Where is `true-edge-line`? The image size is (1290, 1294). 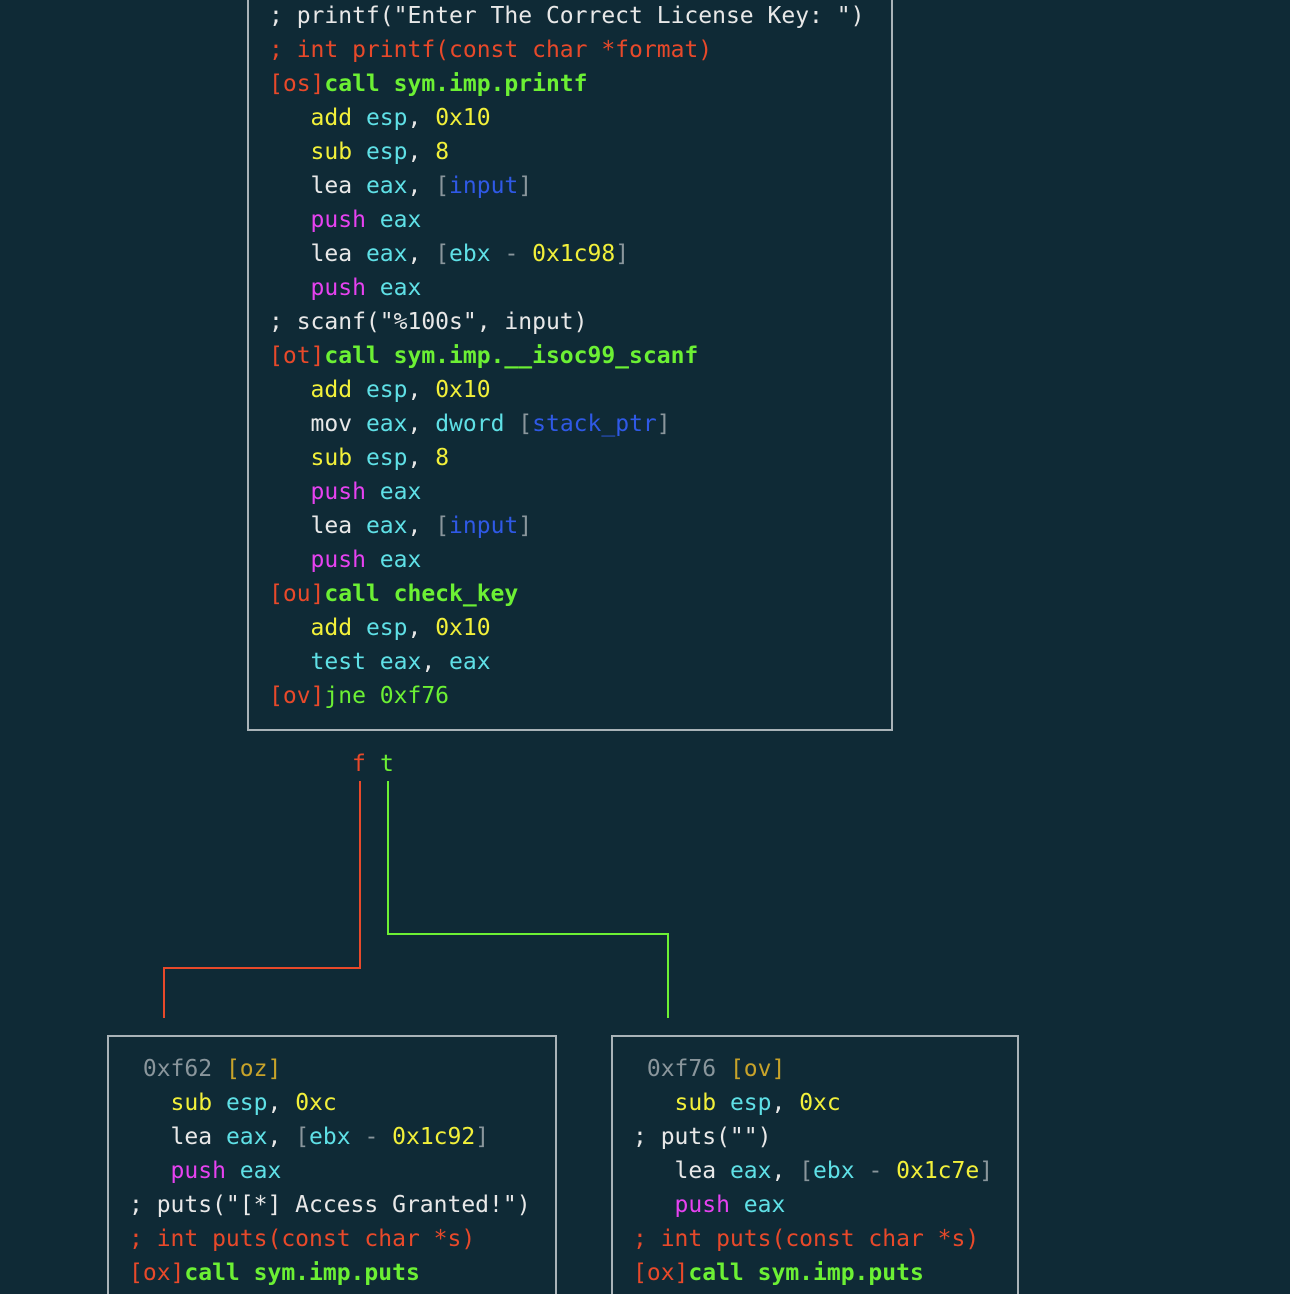
true-edge-line is located at coordinates (528, 899).